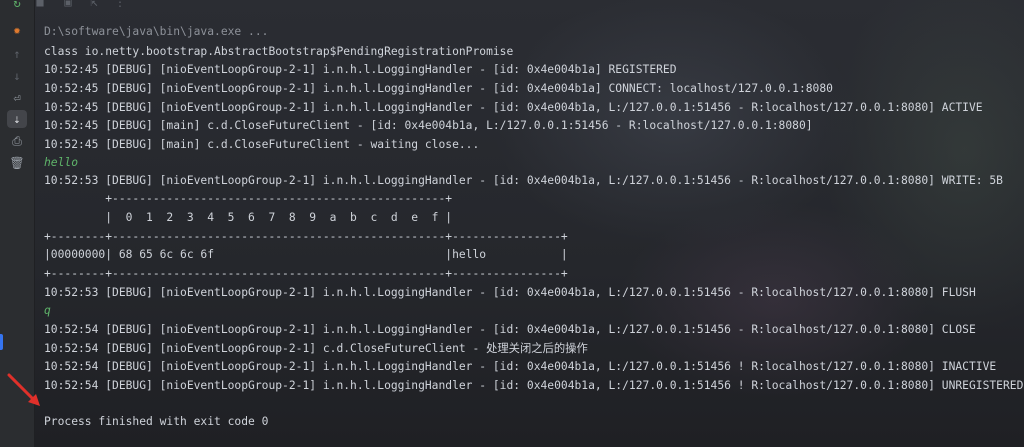  What do you see at coordinates (17, 54) in the screenshot?
I see `up-arrow-icon: ↑` at bounding box center [17, 54].